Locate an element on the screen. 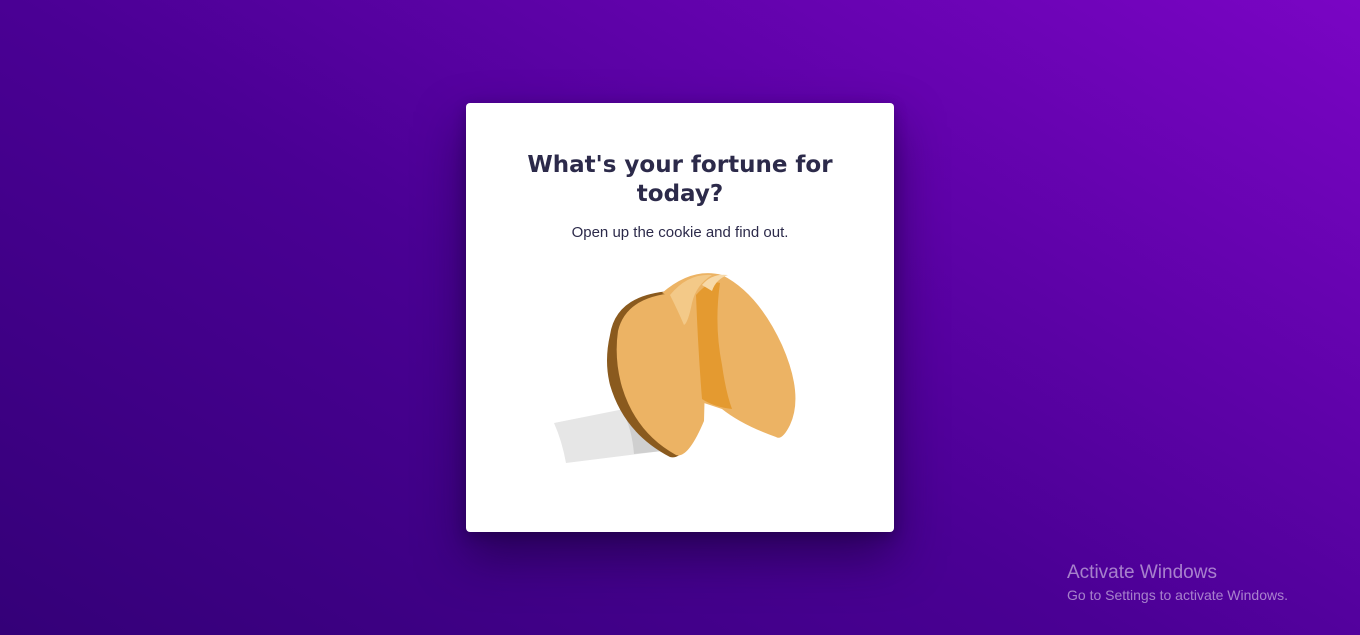 Image resolution: width=1360 pixels, height=635 pixels. card-subtitle: Open up the cookie and find out. is located at coordinates (680, 232).